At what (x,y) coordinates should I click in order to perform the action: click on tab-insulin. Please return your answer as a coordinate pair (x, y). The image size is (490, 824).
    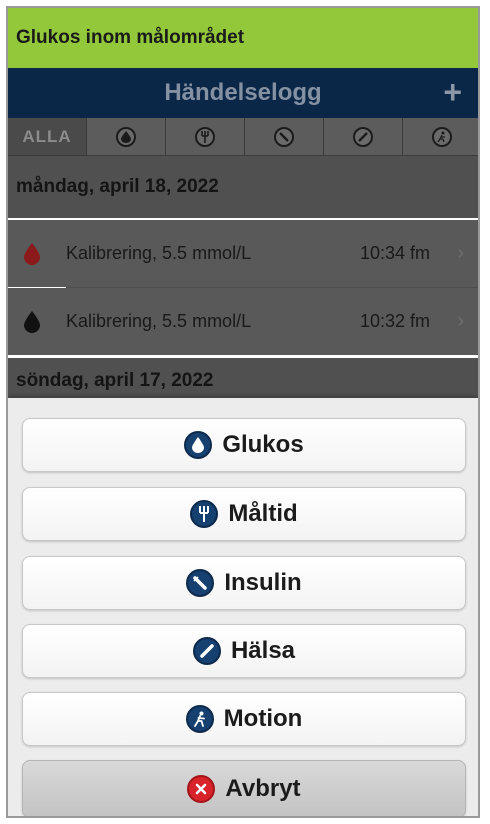
    Looking at the image, I should click on (284, 136).